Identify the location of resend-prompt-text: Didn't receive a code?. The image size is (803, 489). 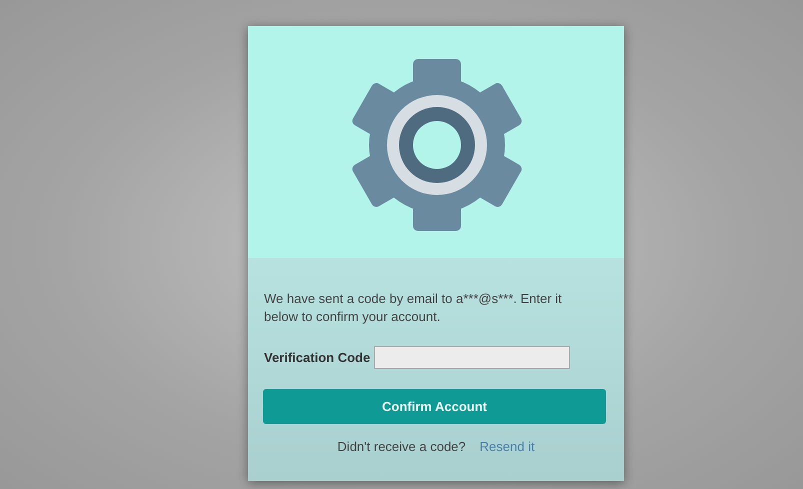
(401, 446).